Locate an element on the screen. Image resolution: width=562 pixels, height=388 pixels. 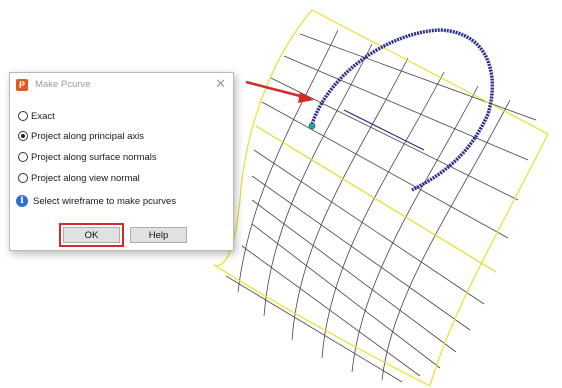
surface-edge-right is located at coordinates (489, 260).